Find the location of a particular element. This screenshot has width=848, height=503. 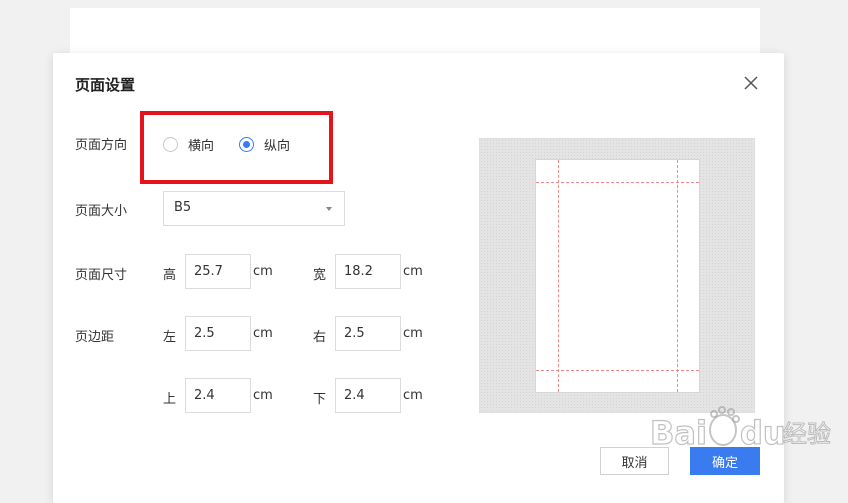

height-unit: cm is located at coordinates (263, 271).